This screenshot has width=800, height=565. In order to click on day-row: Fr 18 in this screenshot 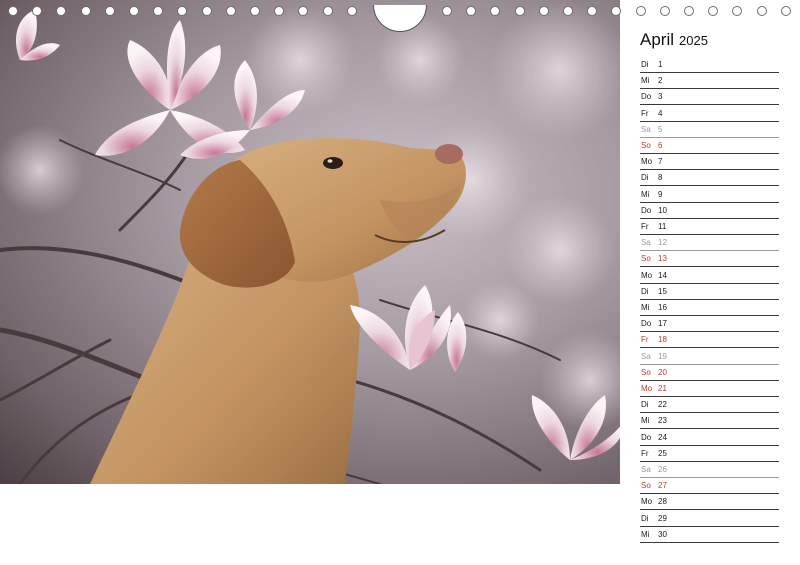, I will do `click(709, 340)`.